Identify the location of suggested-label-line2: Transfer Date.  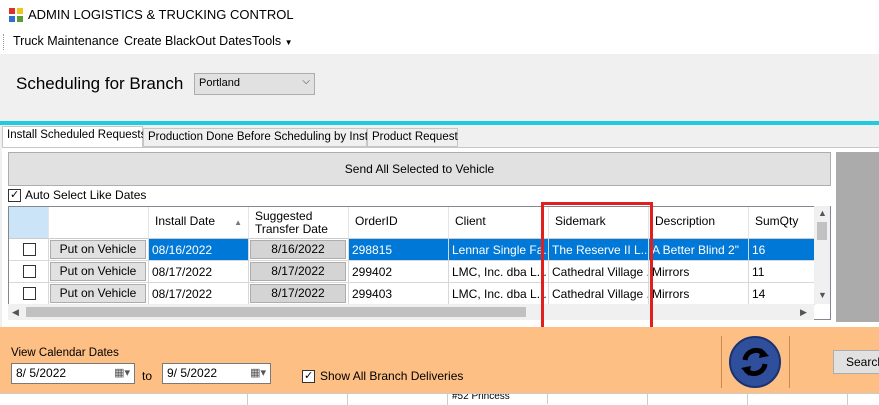
(291, 229).